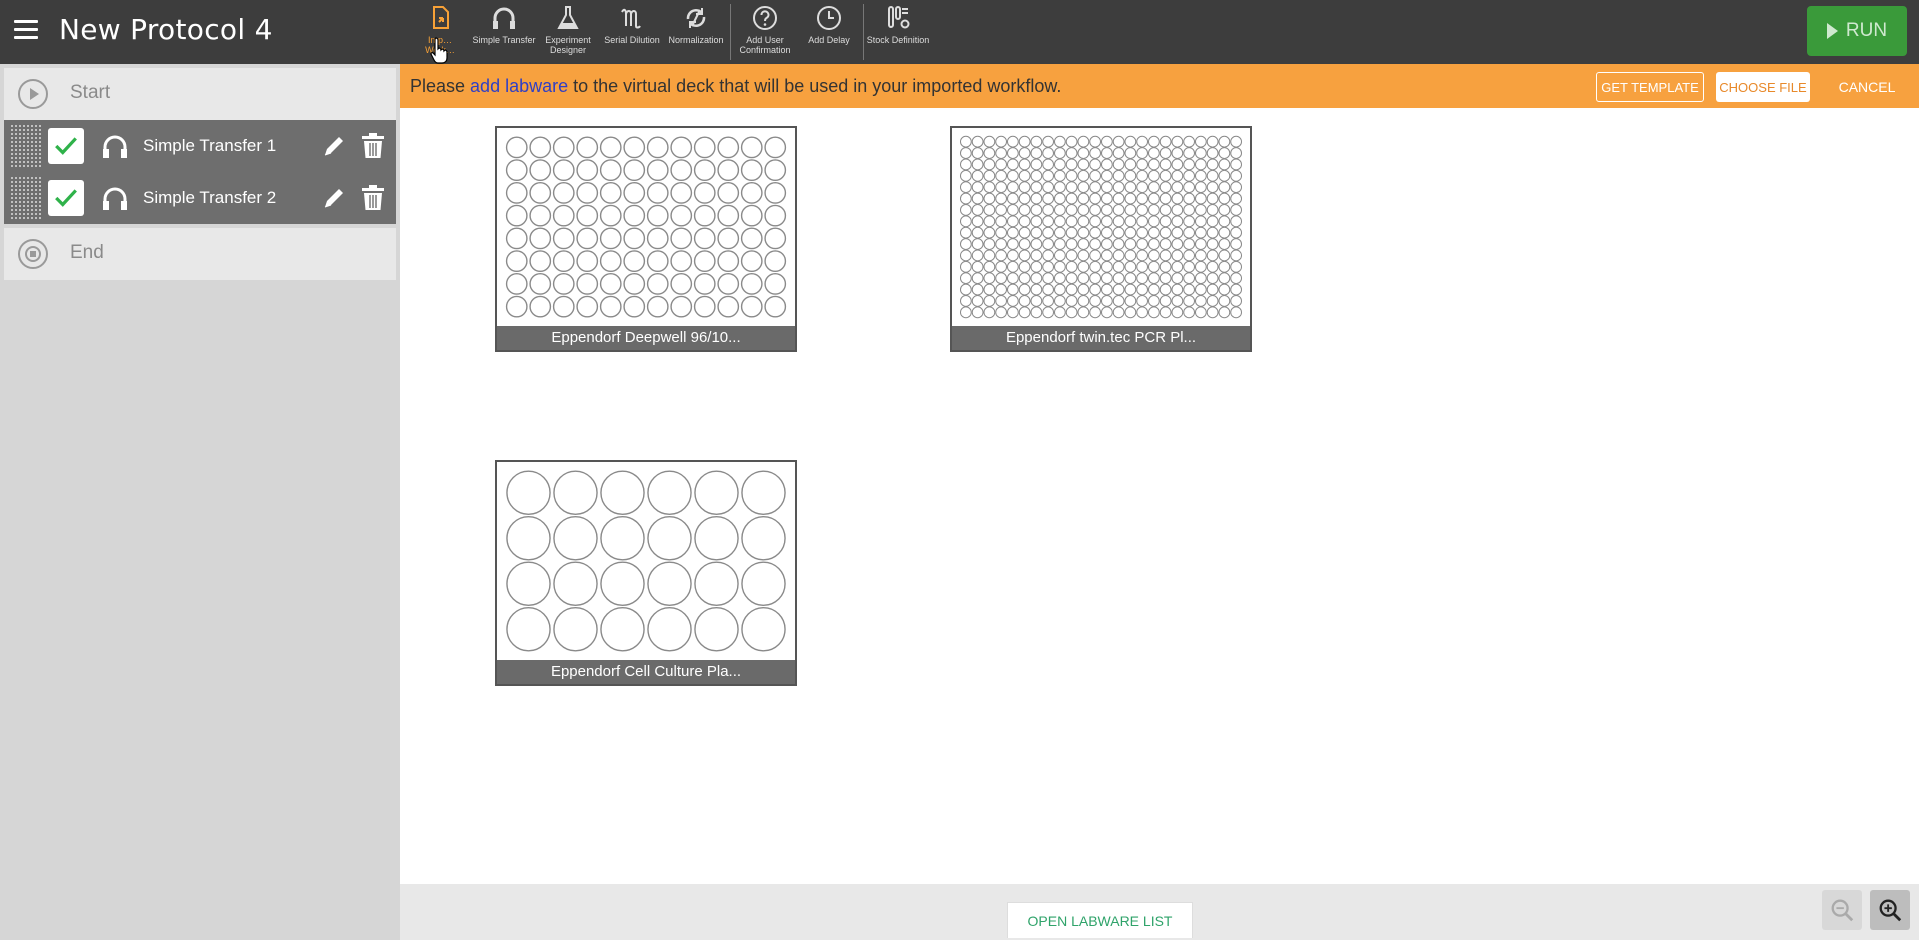  What do you see at coordinates (1100, 920) in the screenshot?
I see `open-labware-list-button: OPEN LABWARE LIST` at bounding box center [1100, 920].